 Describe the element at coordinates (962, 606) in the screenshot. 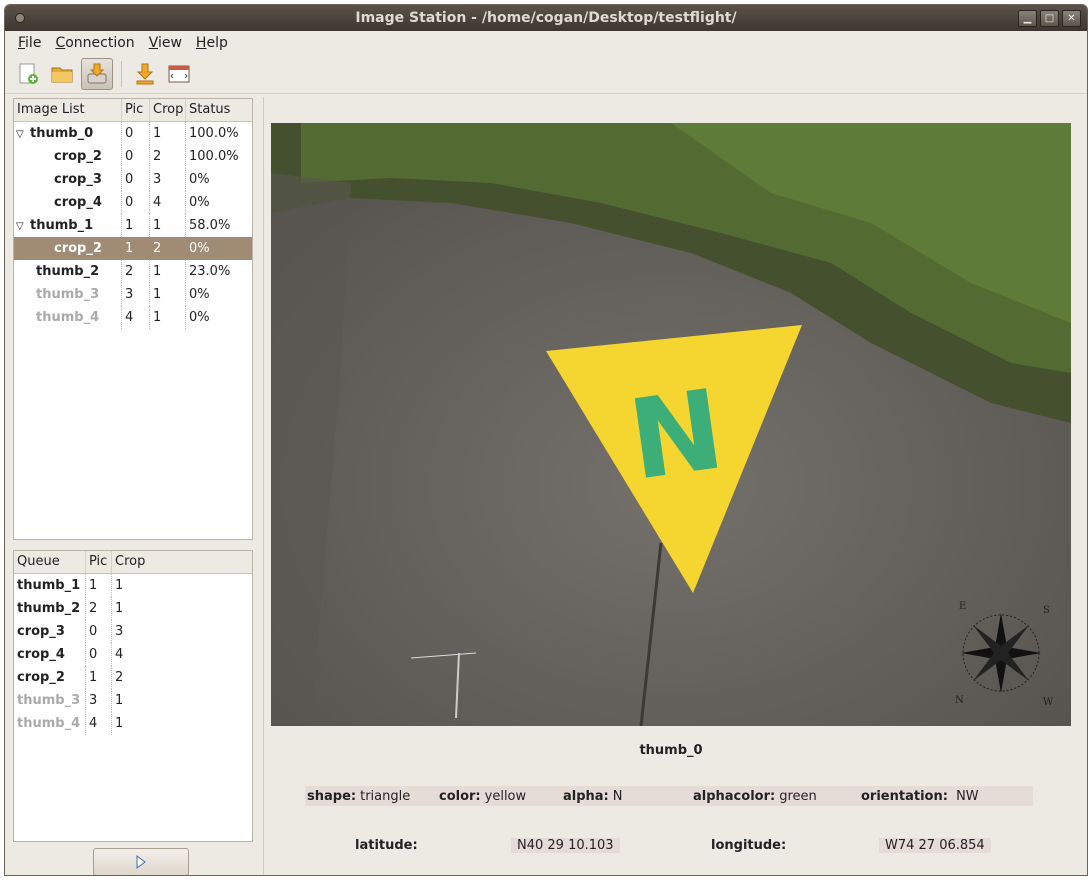

I see `svg-text: E` at that location.